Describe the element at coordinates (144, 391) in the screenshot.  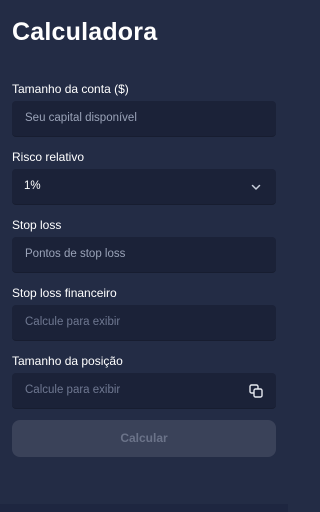
I see `position-size-field: Calcule para exibir` at that location.